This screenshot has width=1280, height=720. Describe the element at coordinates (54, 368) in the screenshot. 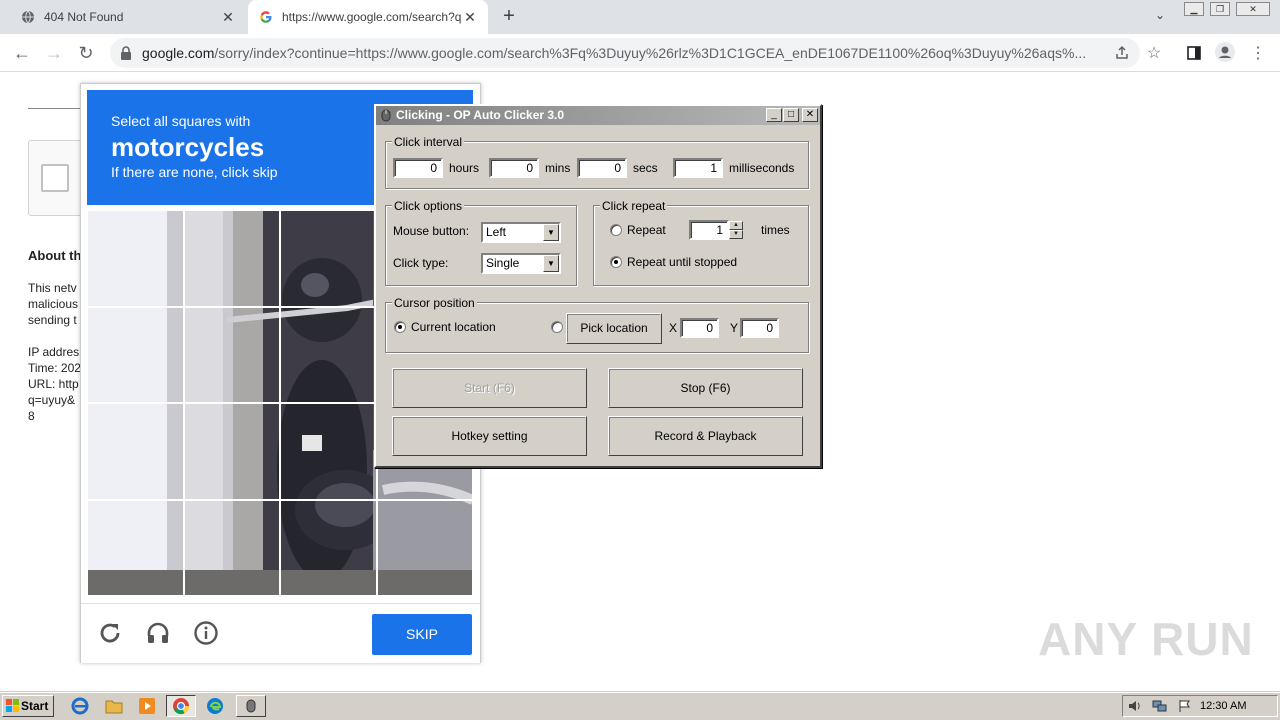

I see `body-line: Time: 202` at that location.